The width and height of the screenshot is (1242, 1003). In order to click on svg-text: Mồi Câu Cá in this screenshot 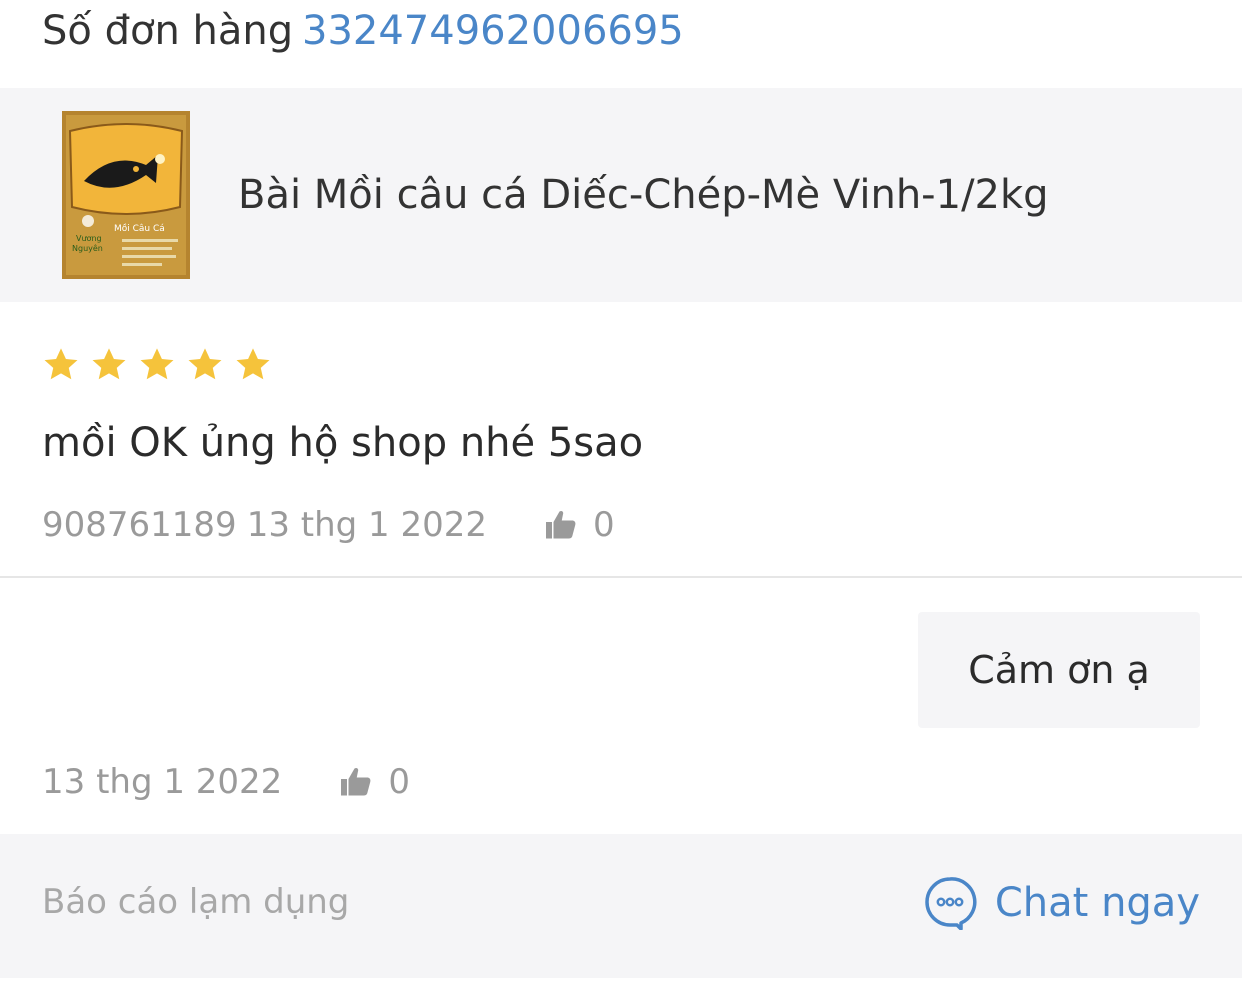, I will do `click(139, 228)`.